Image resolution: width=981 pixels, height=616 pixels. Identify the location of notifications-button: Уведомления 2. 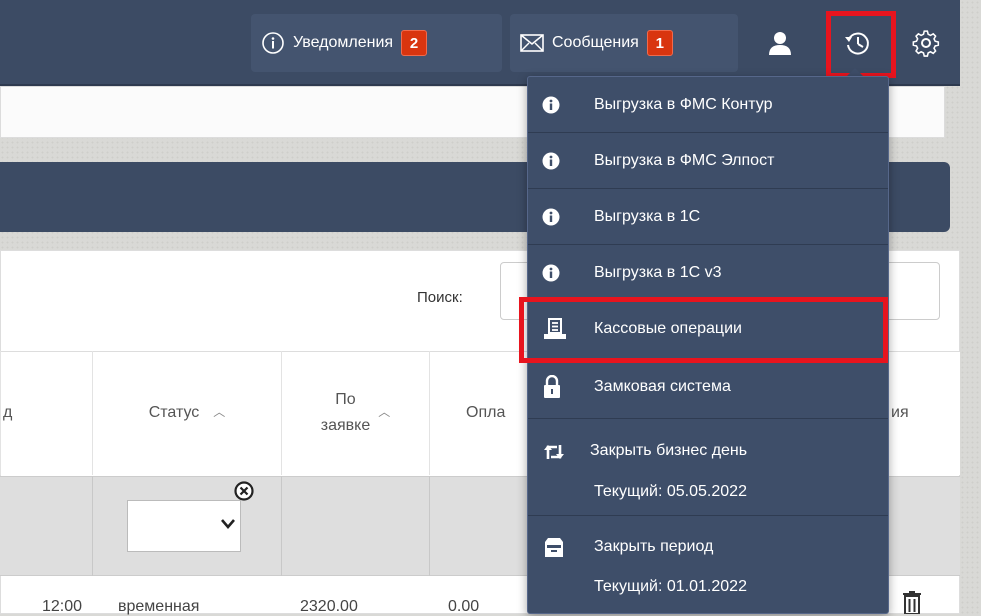
(376, 43).